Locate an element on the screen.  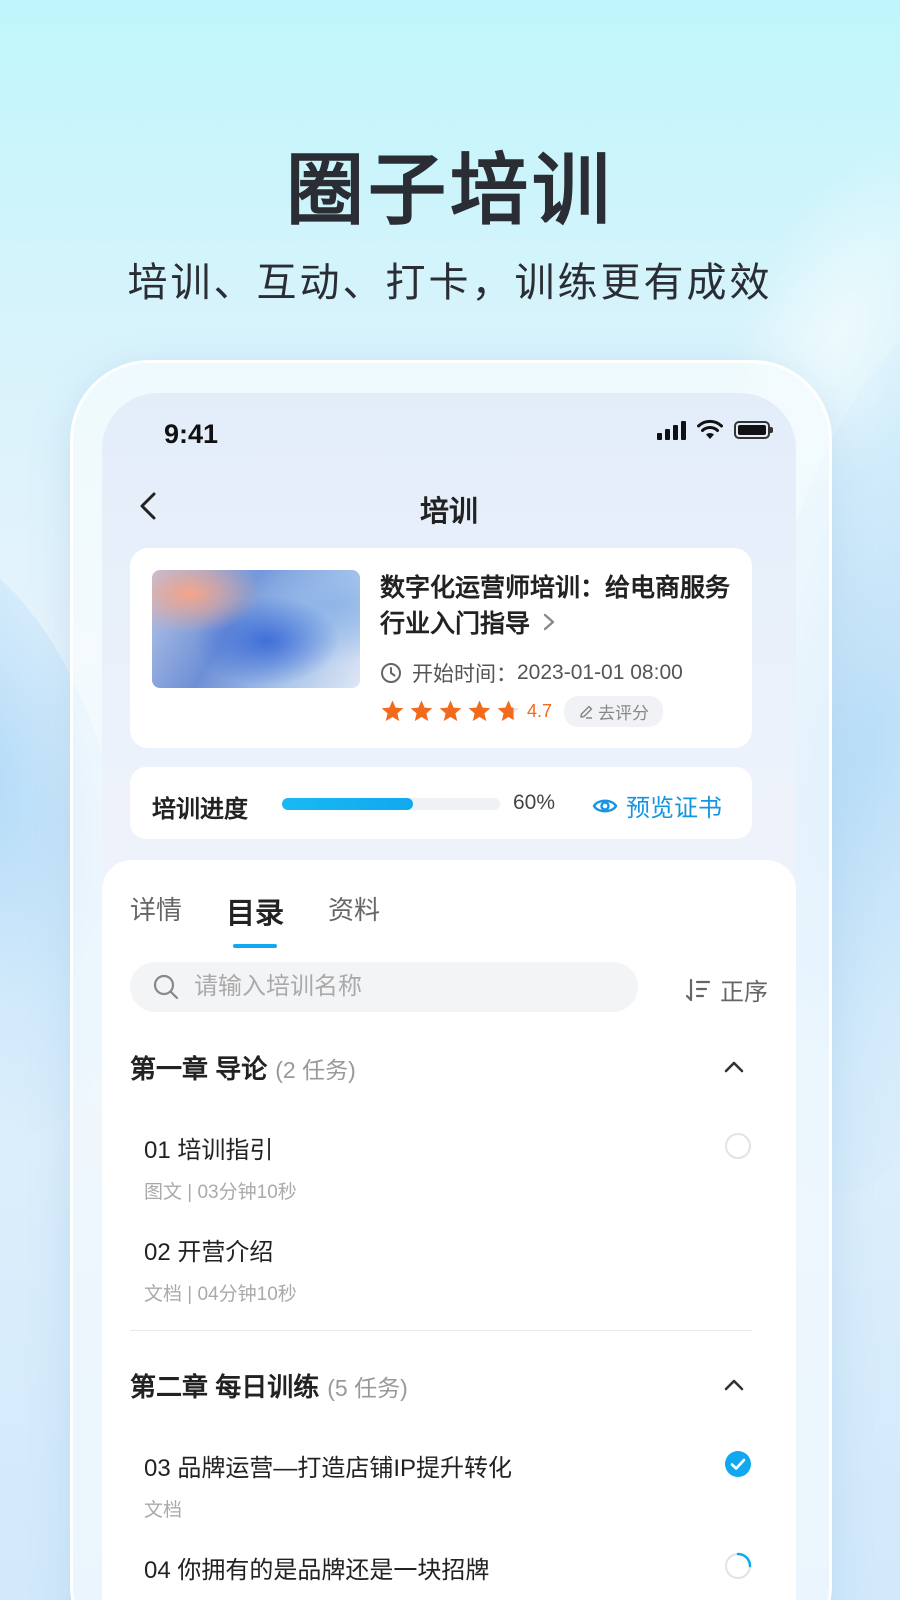
search-box is located at coordinates (384, 987).